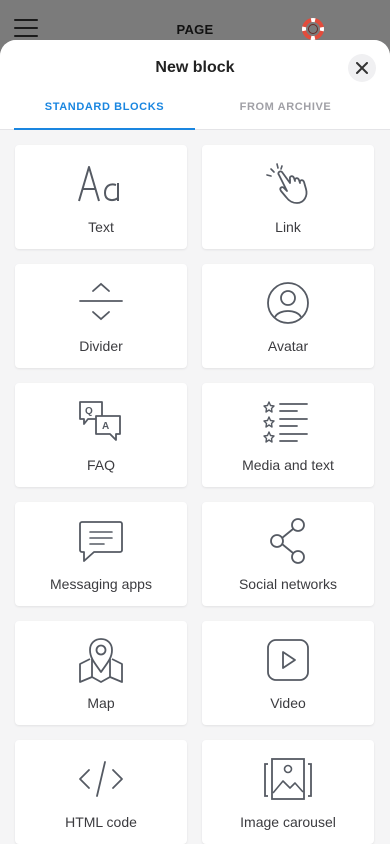 Image resolution: width=390 pixels, height=844 pixels. I want to click on help-button, so click(313, 29).